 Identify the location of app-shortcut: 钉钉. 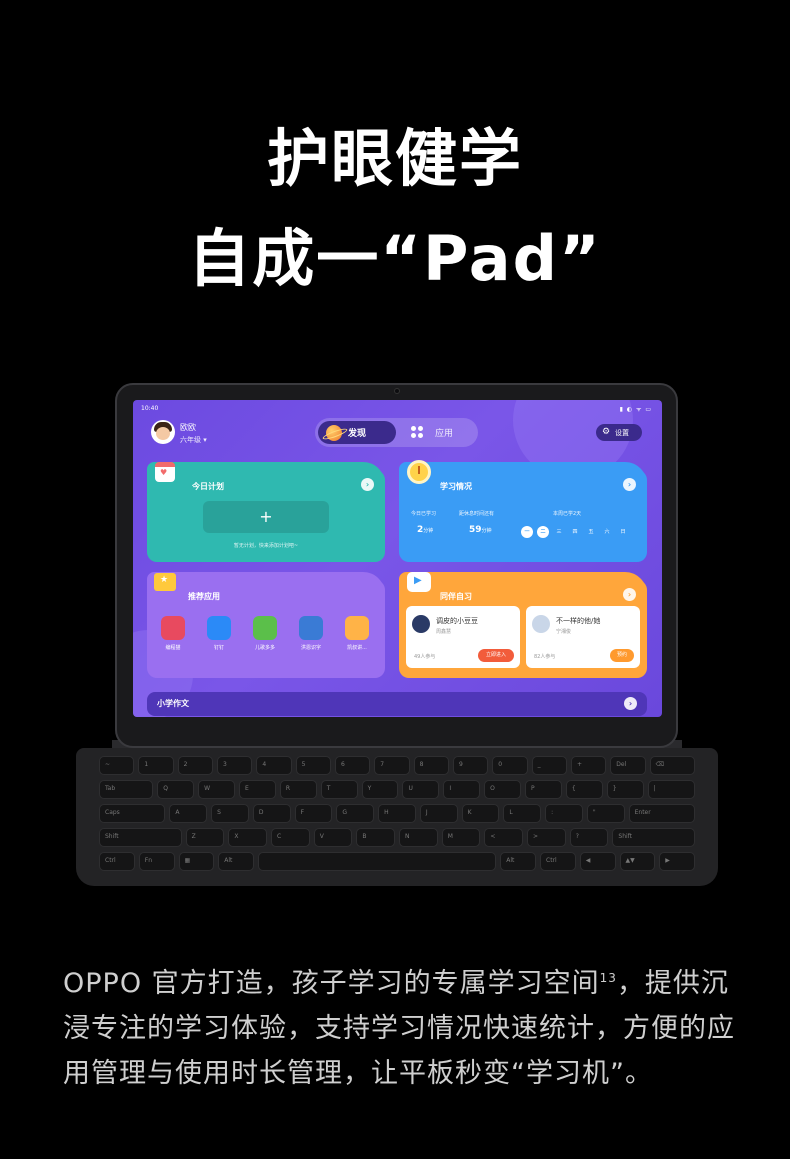
(219, 633).